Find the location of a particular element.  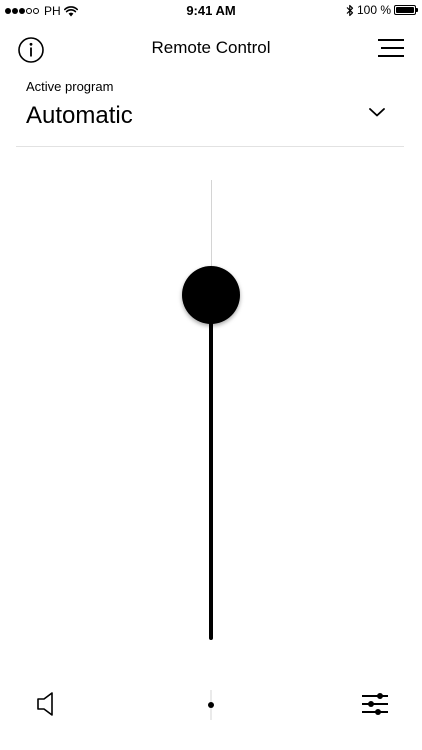

menu-icon is located at coordinates (391, 48).